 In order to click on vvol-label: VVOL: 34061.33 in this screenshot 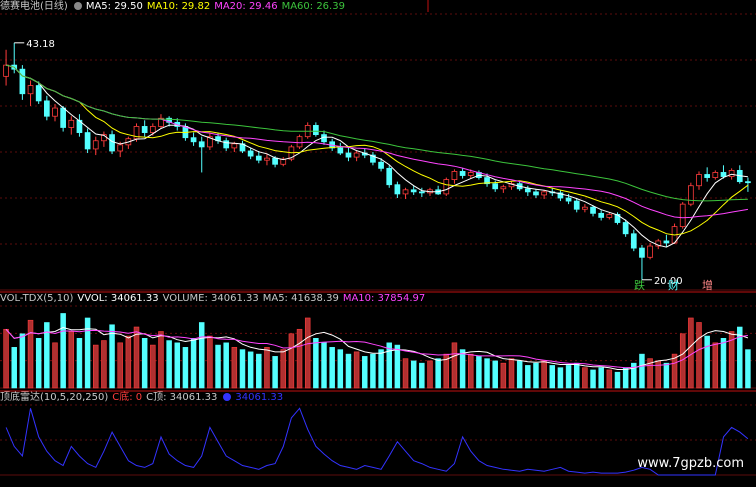, I will do `click(118, 298)`.